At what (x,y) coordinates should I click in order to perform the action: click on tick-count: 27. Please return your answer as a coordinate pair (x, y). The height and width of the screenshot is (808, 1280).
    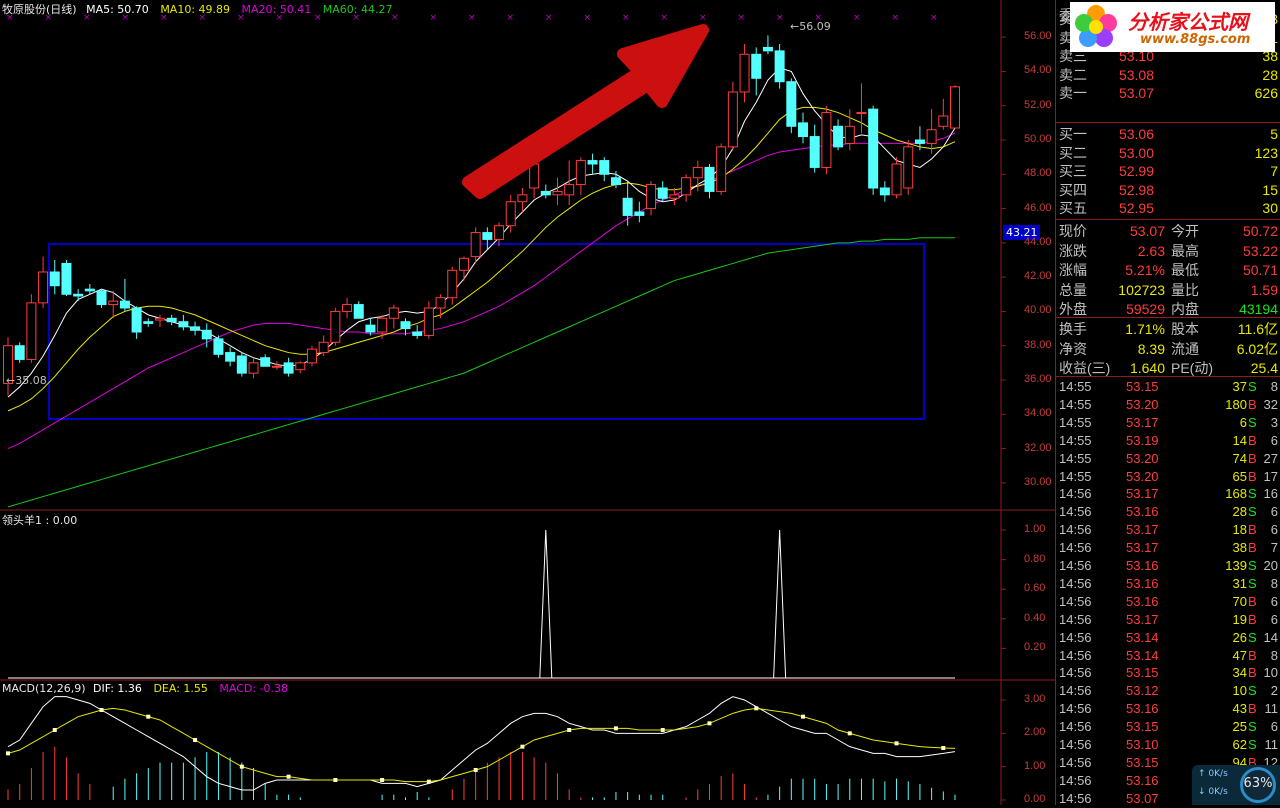
    Looking at the image, I should click on (1270, 458).